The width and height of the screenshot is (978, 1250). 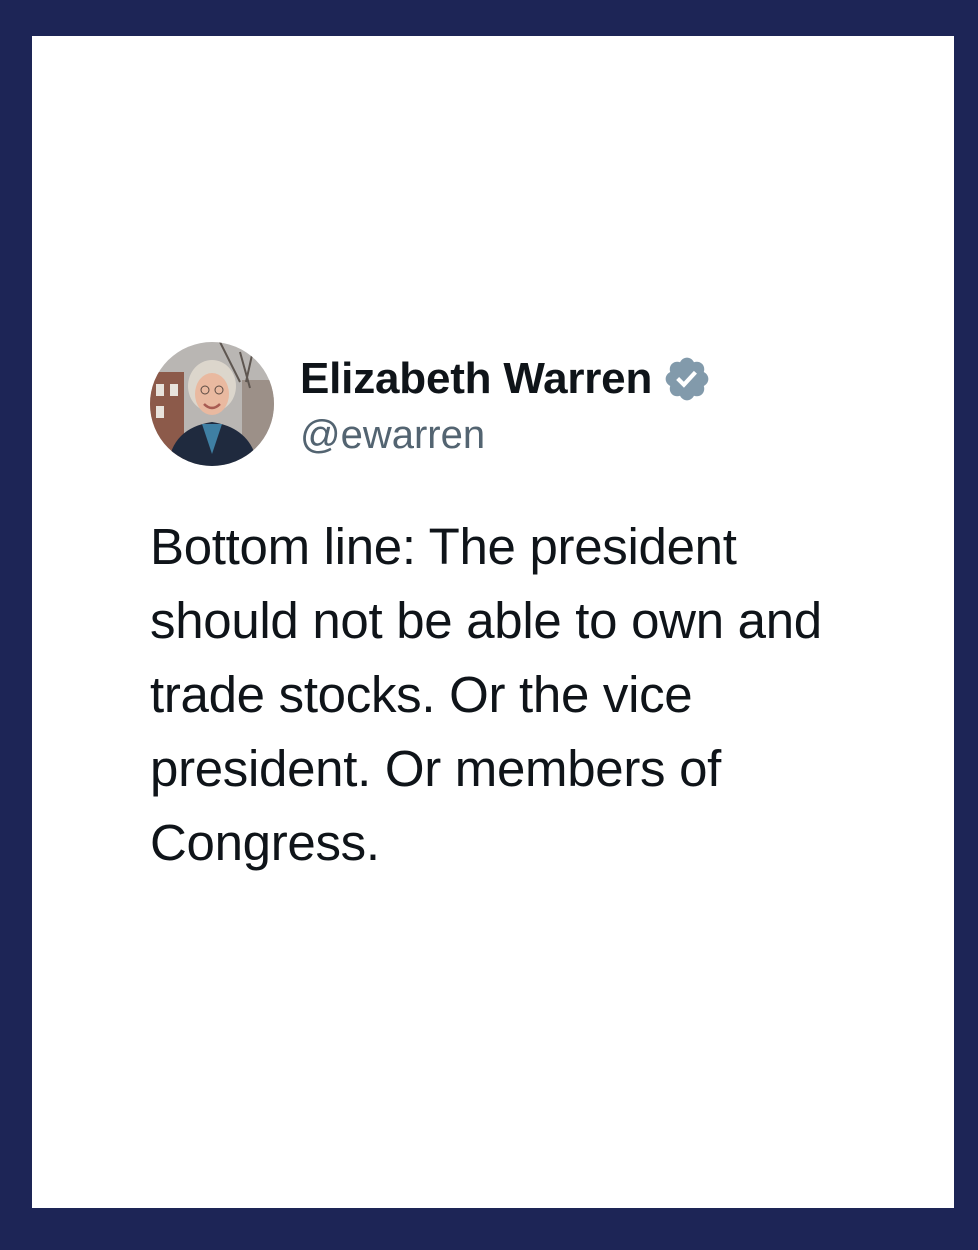 I want to click on author-avatar, so click(x=212, y=404).